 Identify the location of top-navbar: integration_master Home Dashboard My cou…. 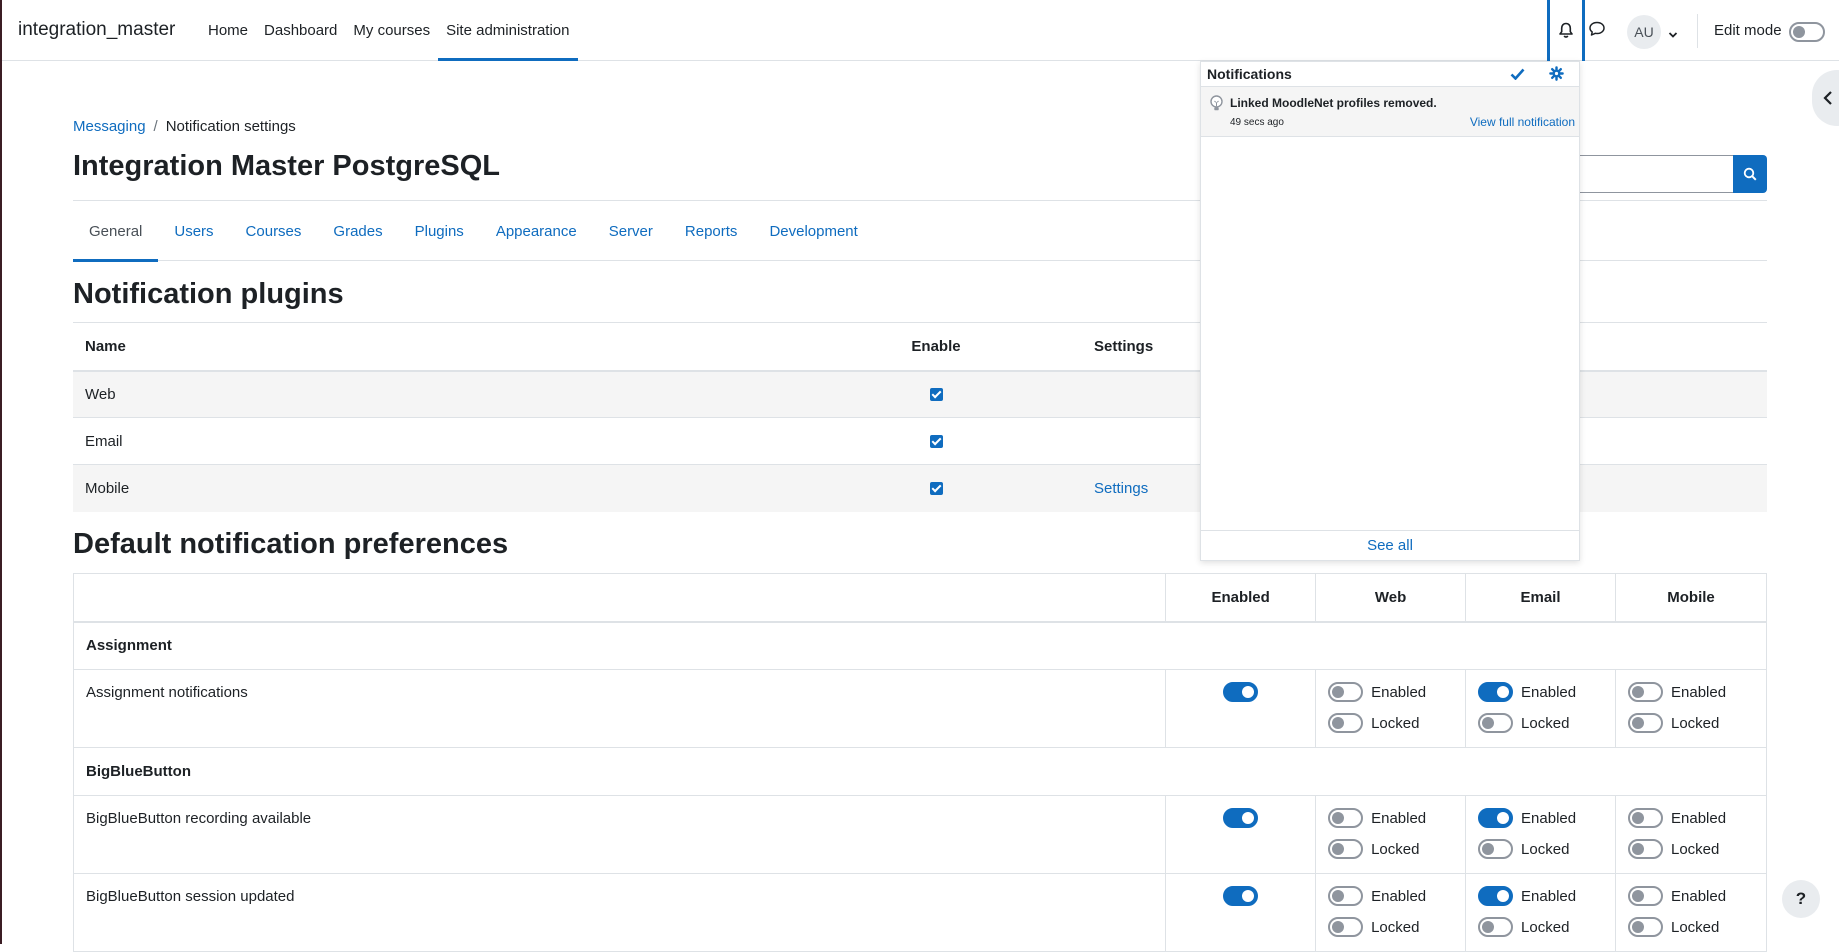
(920, 30).